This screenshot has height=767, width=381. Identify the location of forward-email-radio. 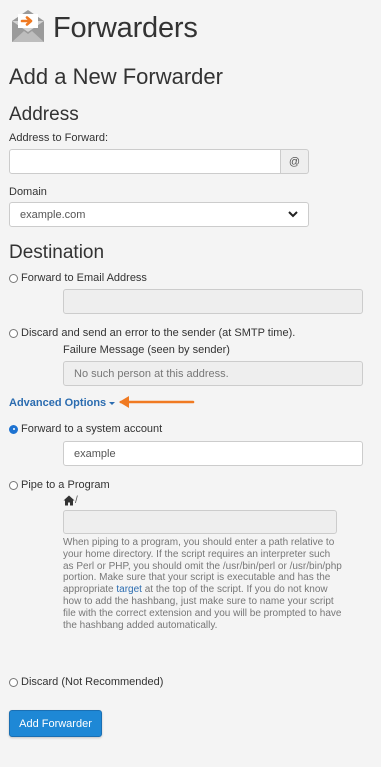
(13, 278).